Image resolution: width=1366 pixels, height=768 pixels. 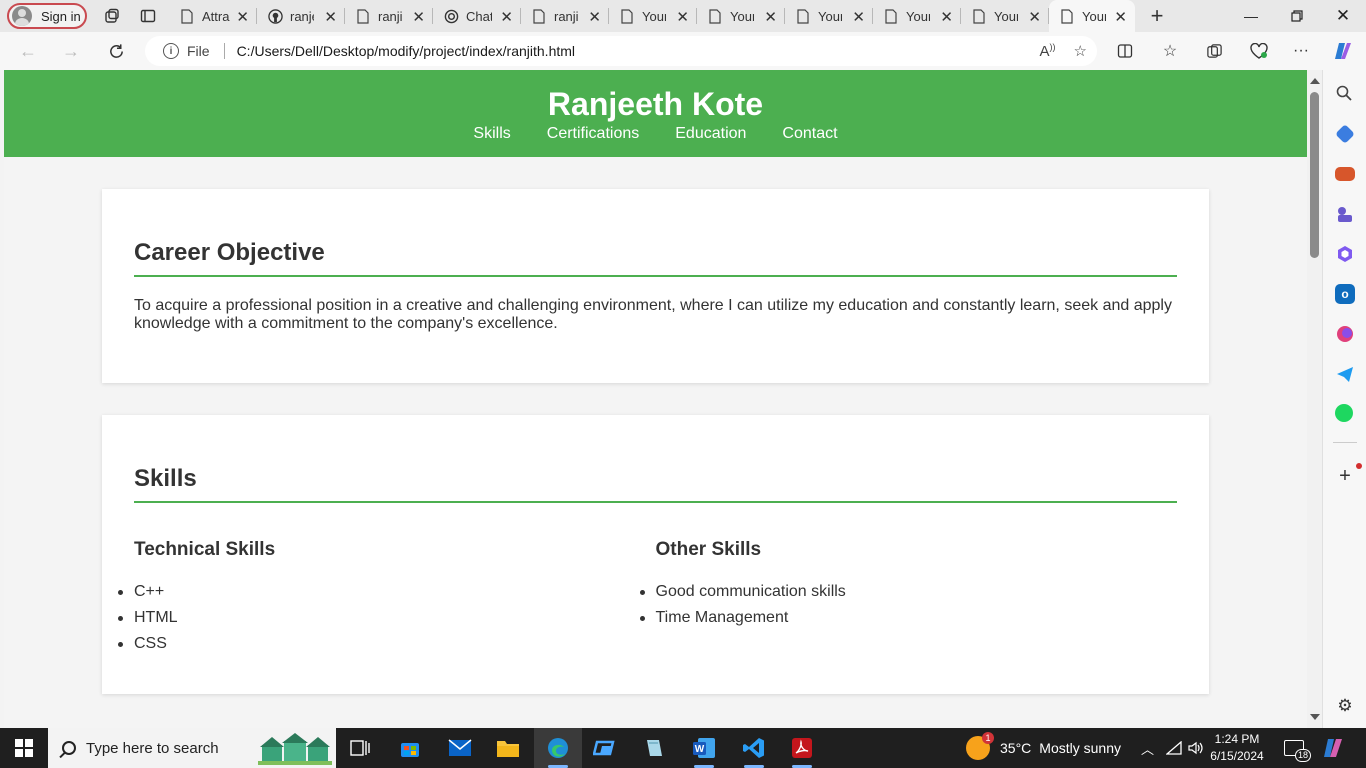 What do you see at coordinates (1297, 16) in the screenshot?
I see `restore-button` at bounding box center [1297, 16].